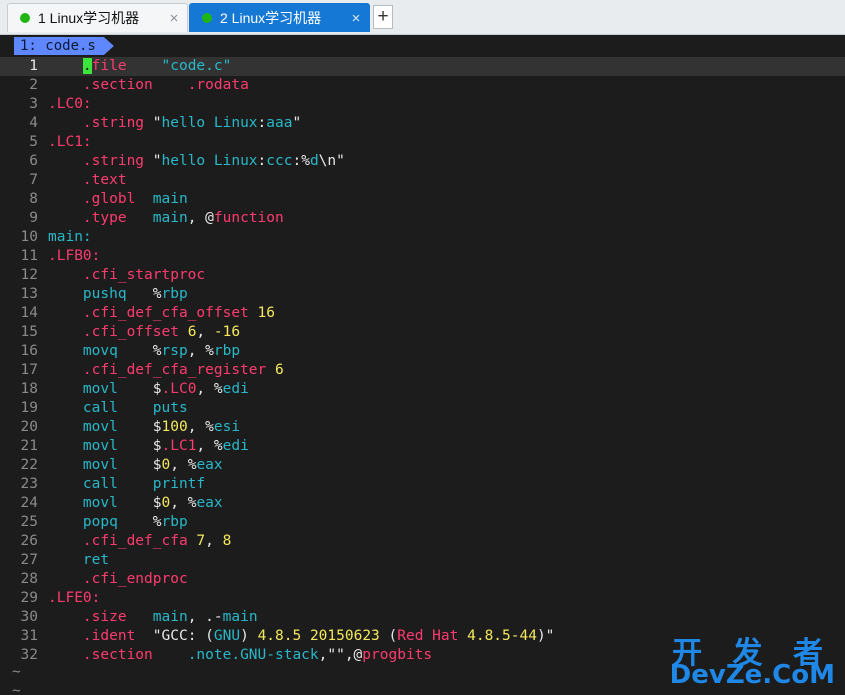 The image size is (845, 695). What do you see at coordinates (96, 560) in the screenshot?
I see `line-text: ret` at bounding box center [96, 560].